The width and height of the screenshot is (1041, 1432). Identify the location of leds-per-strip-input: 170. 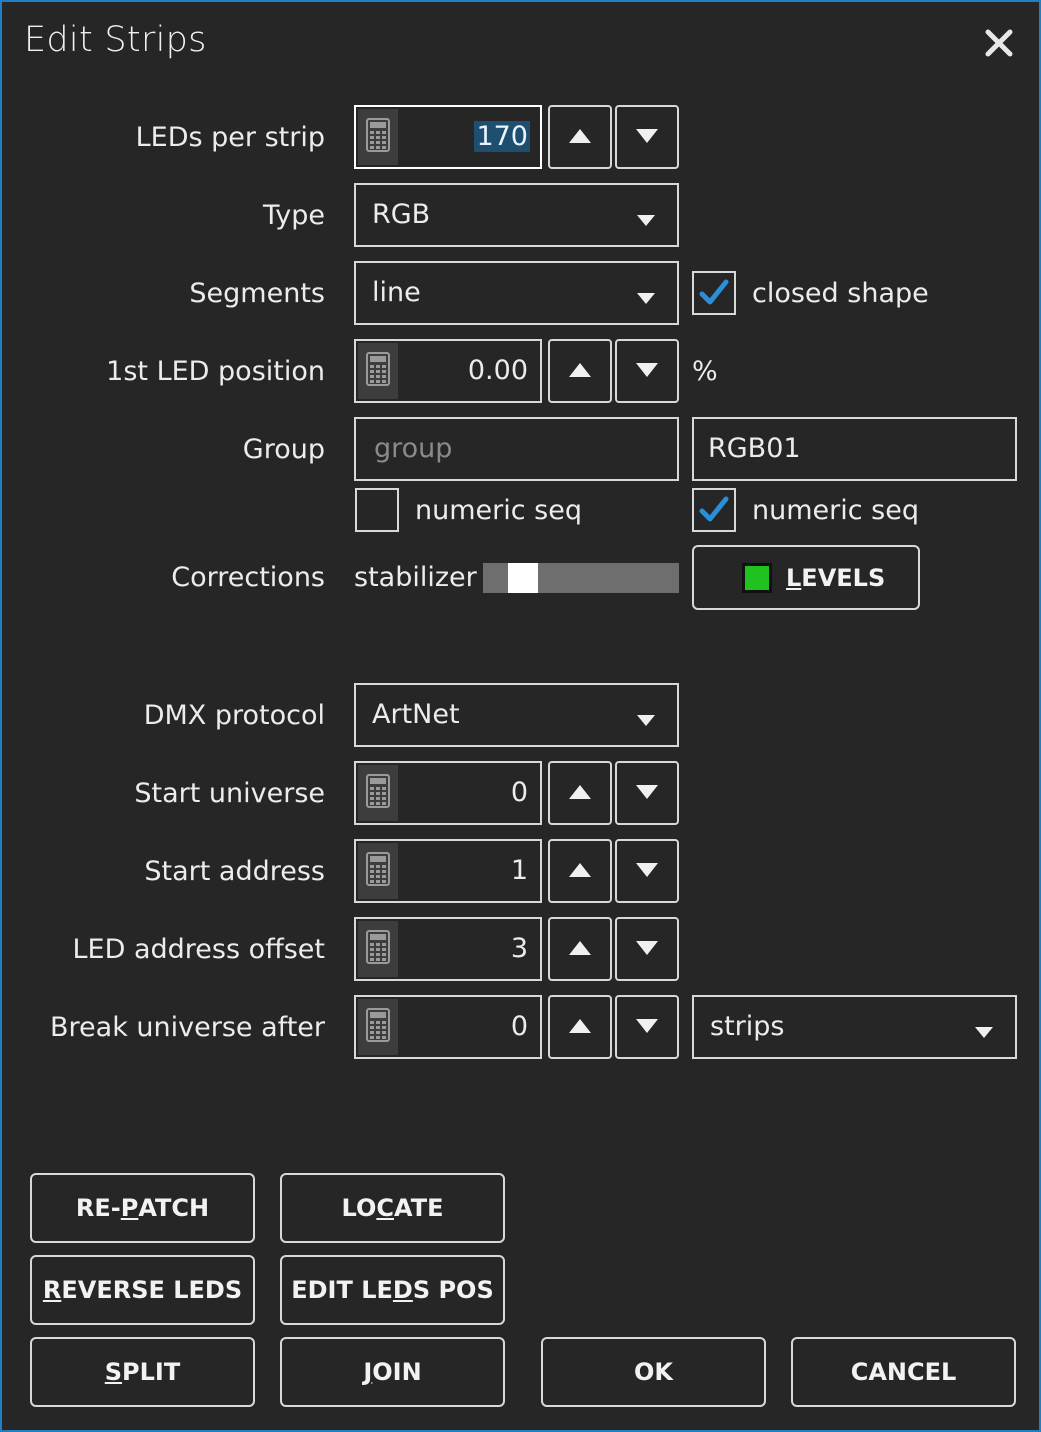
(448, 137).